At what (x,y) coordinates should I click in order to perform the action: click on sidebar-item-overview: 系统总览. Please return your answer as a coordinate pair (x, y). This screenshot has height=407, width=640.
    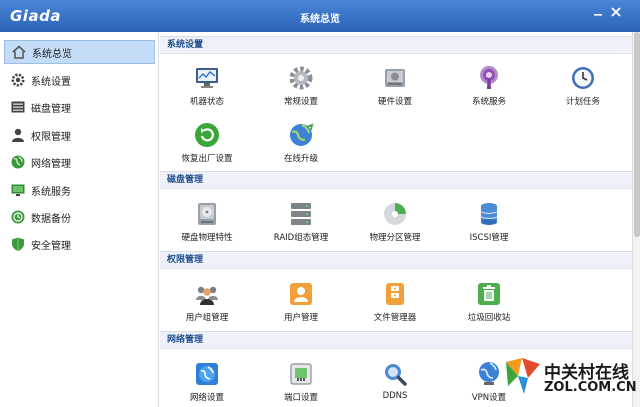
    Looking at the image, I should click on (79, 52).